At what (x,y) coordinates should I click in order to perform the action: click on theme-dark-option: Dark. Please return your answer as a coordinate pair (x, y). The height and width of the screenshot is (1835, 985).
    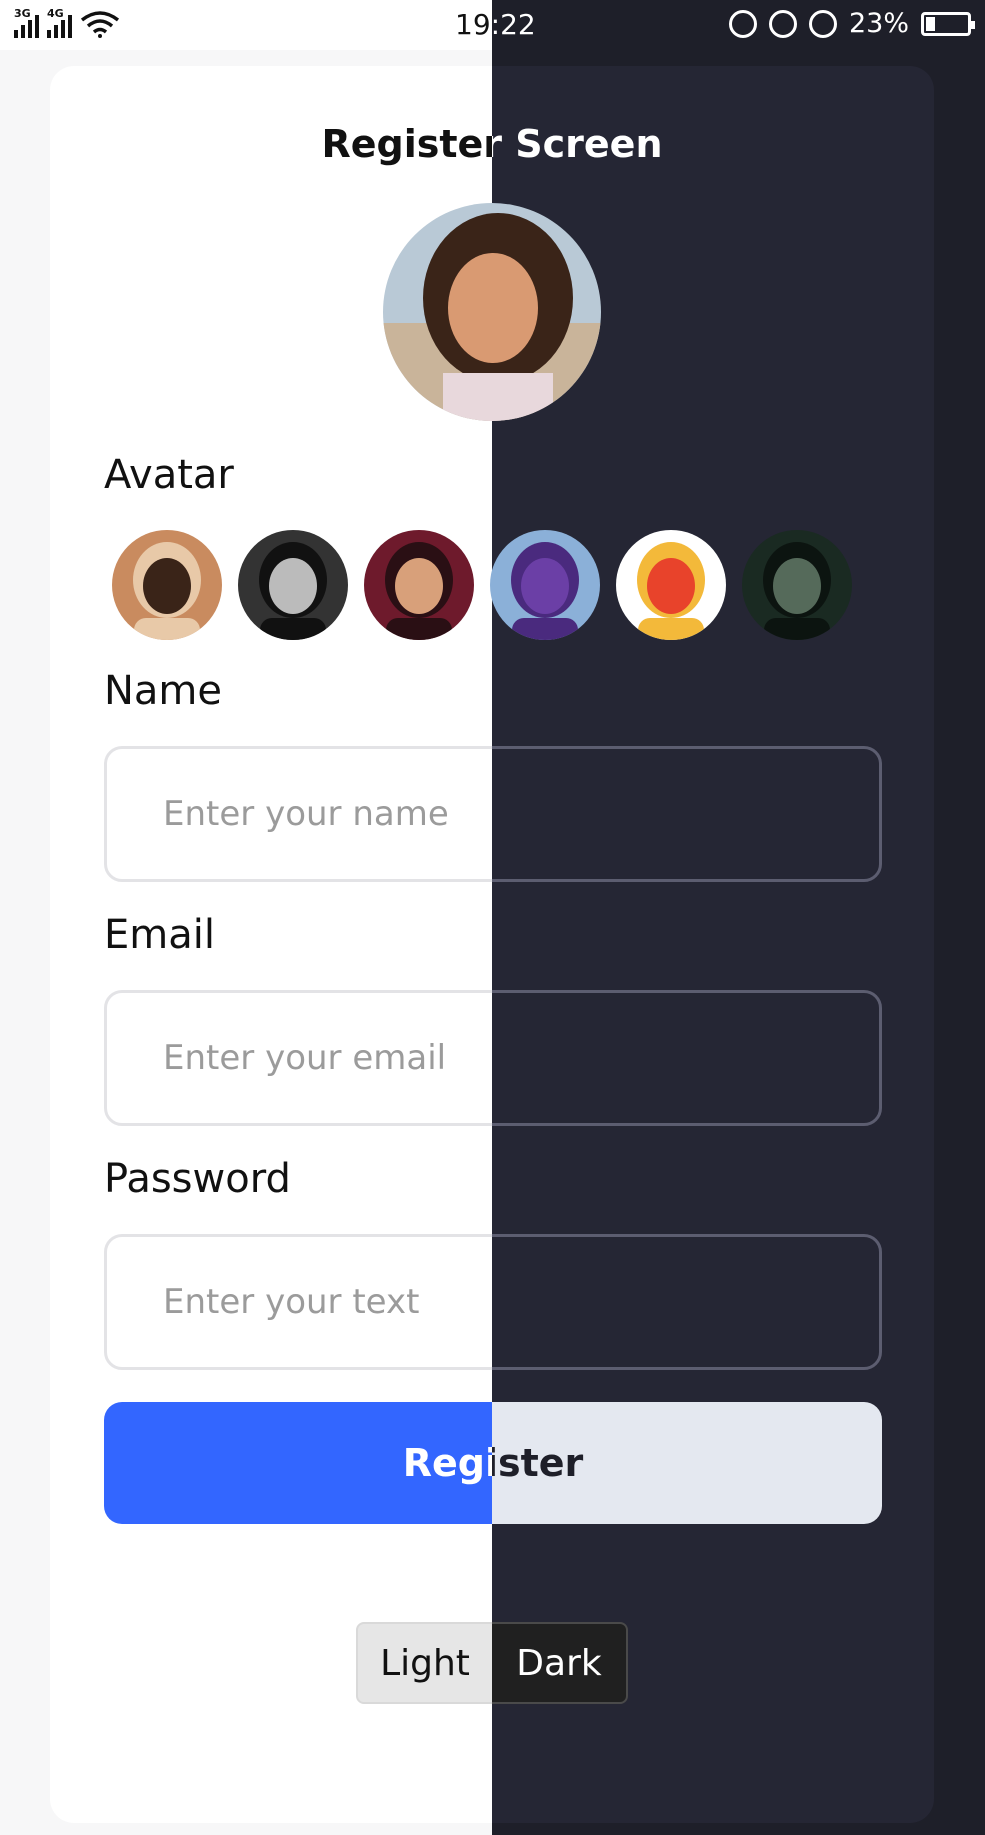
    Looking at the image, I should click on (559, 1663).